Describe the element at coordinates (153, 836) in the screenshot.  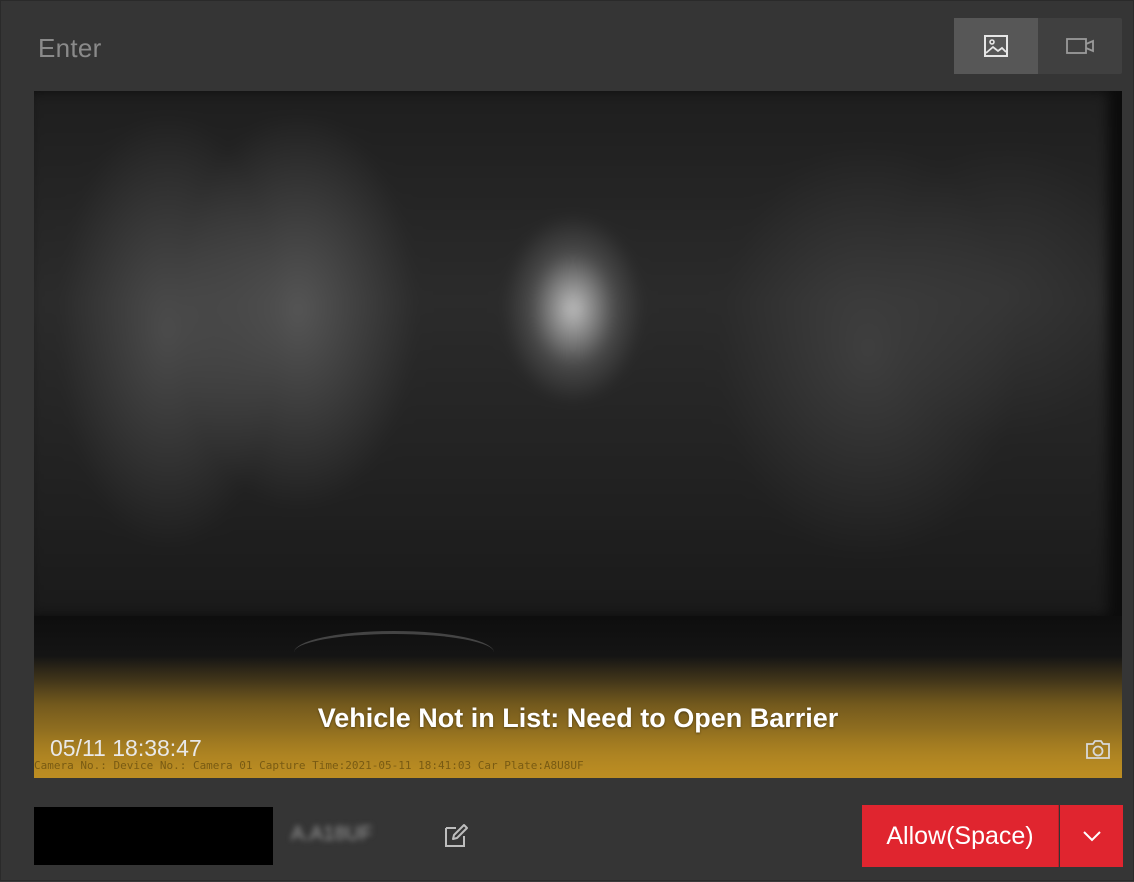
I see `plate-image` at that location.